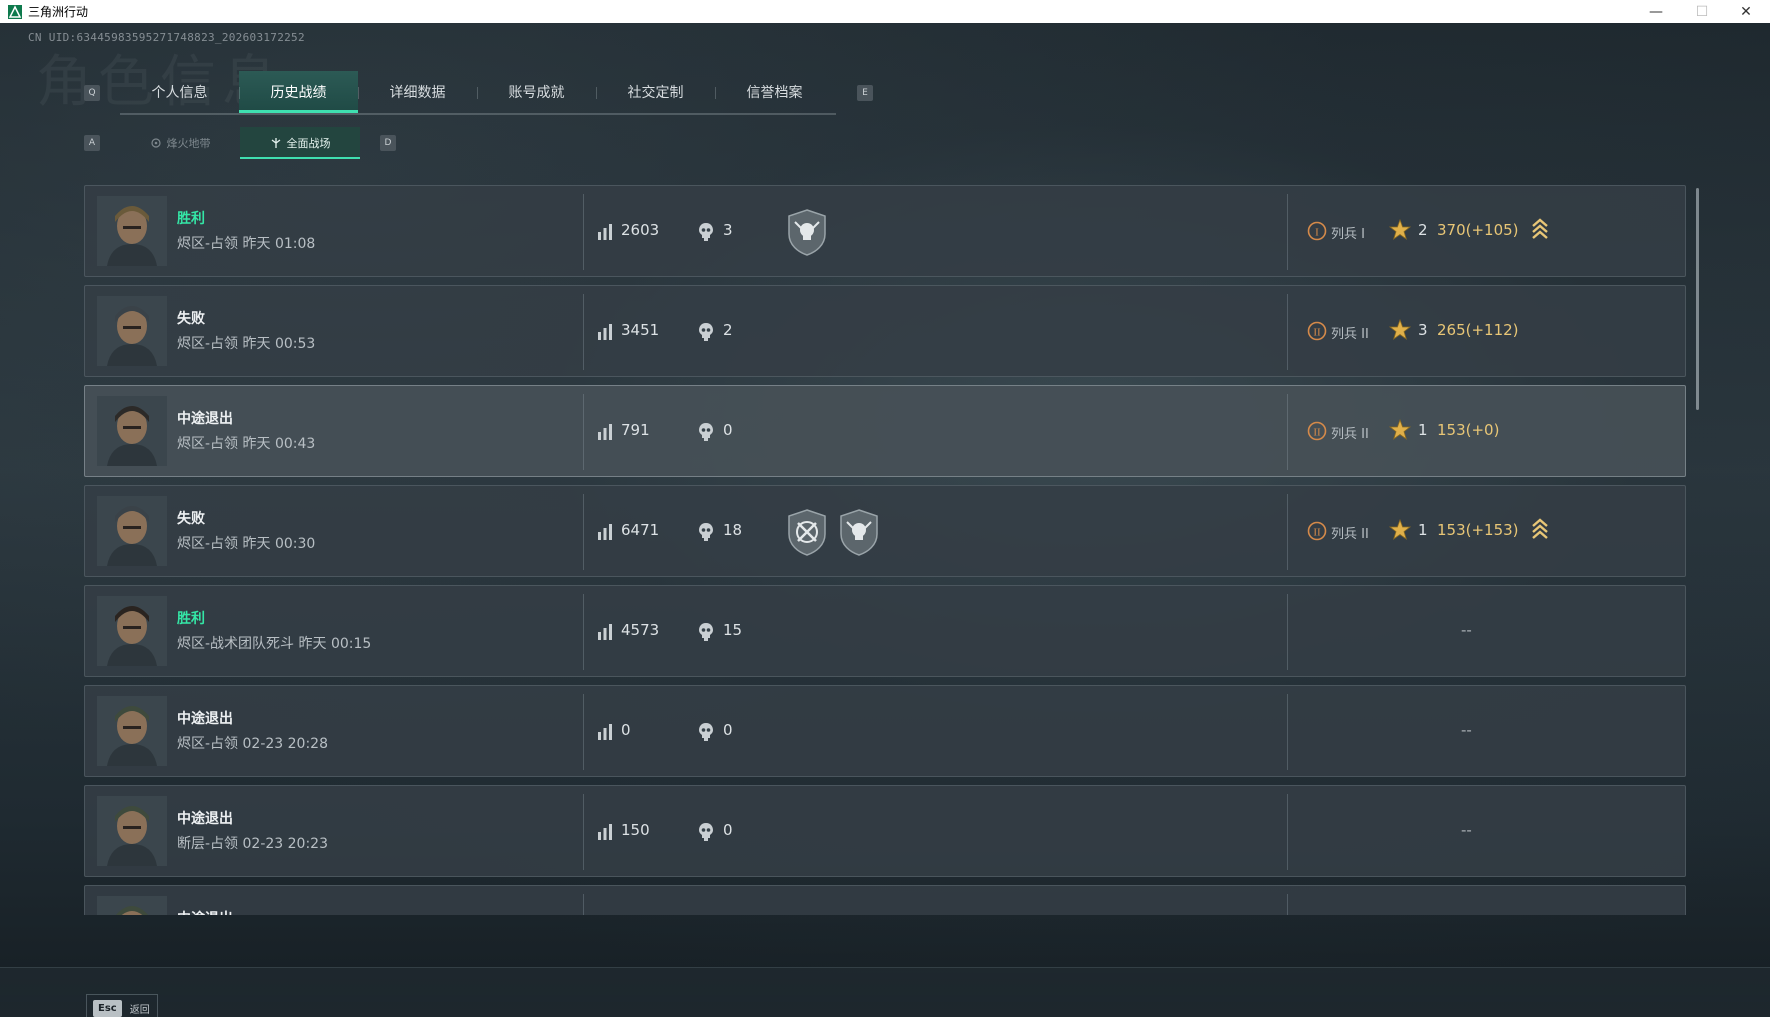 This screenshot has height=1017, width=1770. I want to click on tab-4: 社交定制, so click(655, 92).